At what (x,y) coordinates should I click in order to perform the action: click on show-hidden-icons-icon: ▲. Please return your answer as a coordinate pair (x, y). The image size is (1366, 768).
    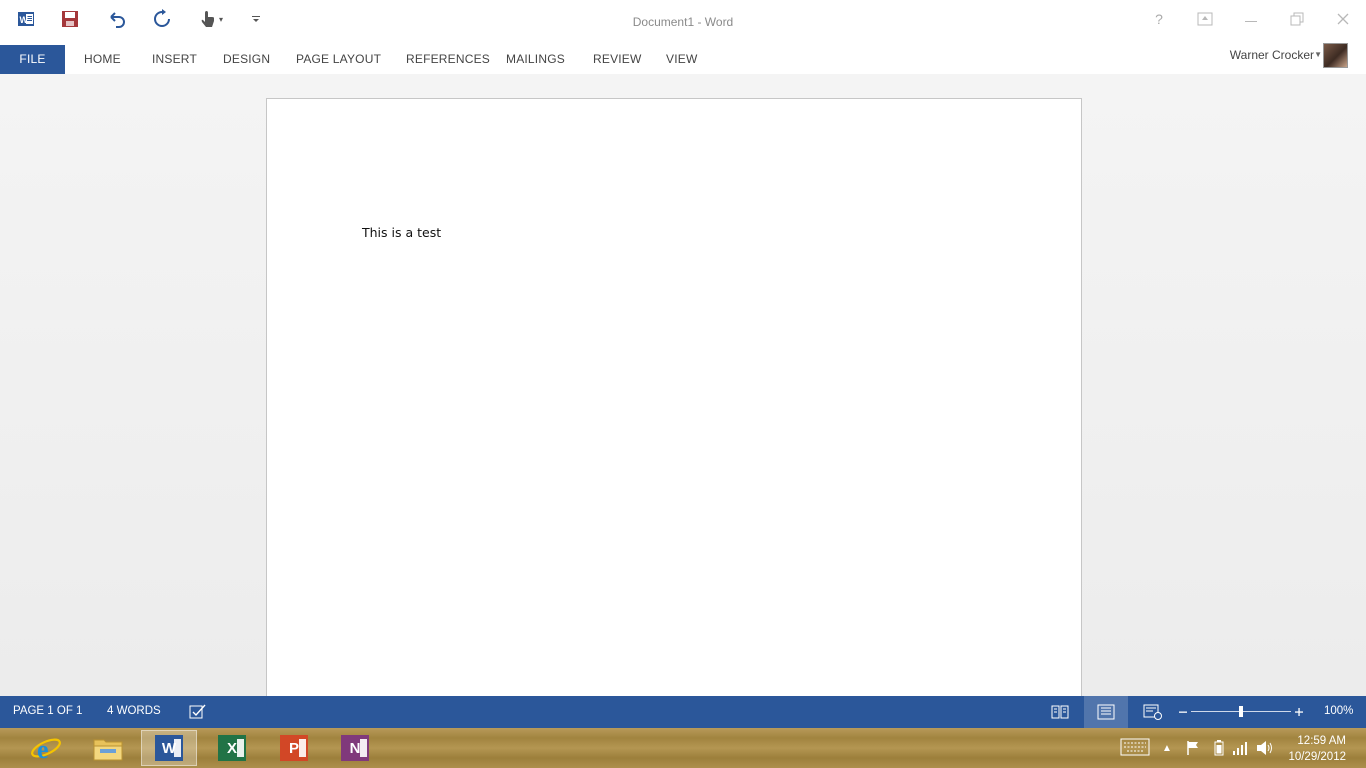
    Looking at the image, I should click on (1167, 748).